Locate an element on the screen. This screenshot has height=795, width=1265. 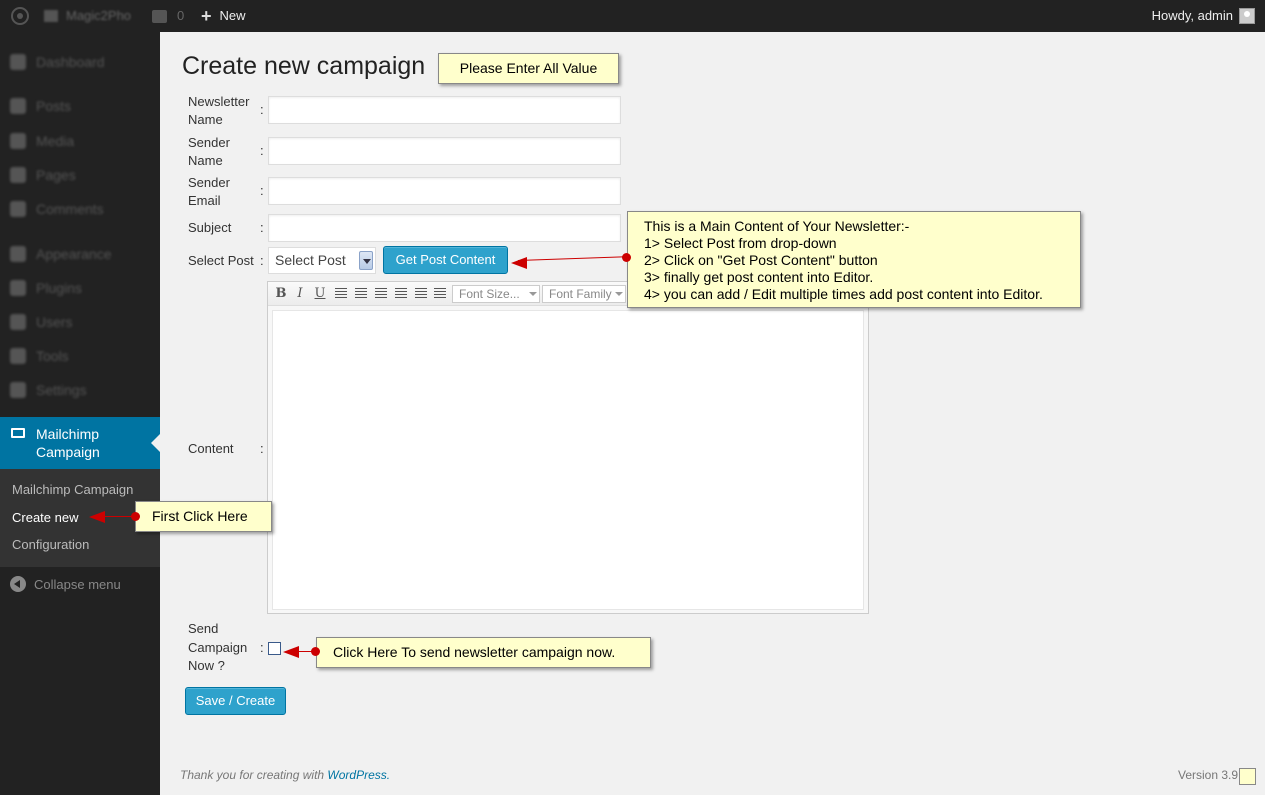
callout-line: 2> Click on "Get Post Content" button is located at coordinates (761, 260).